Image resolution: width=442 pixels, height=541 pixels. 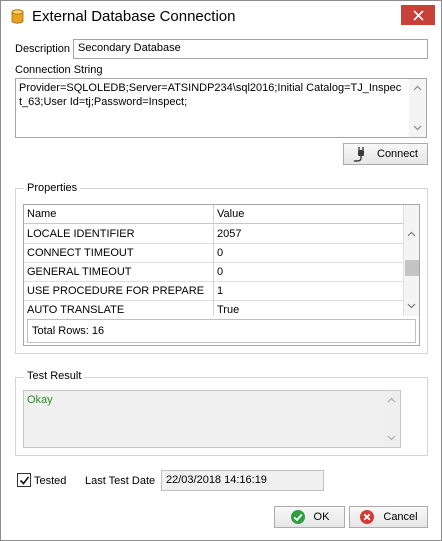 I want to click on close-icon, so click(x=418, y=15).